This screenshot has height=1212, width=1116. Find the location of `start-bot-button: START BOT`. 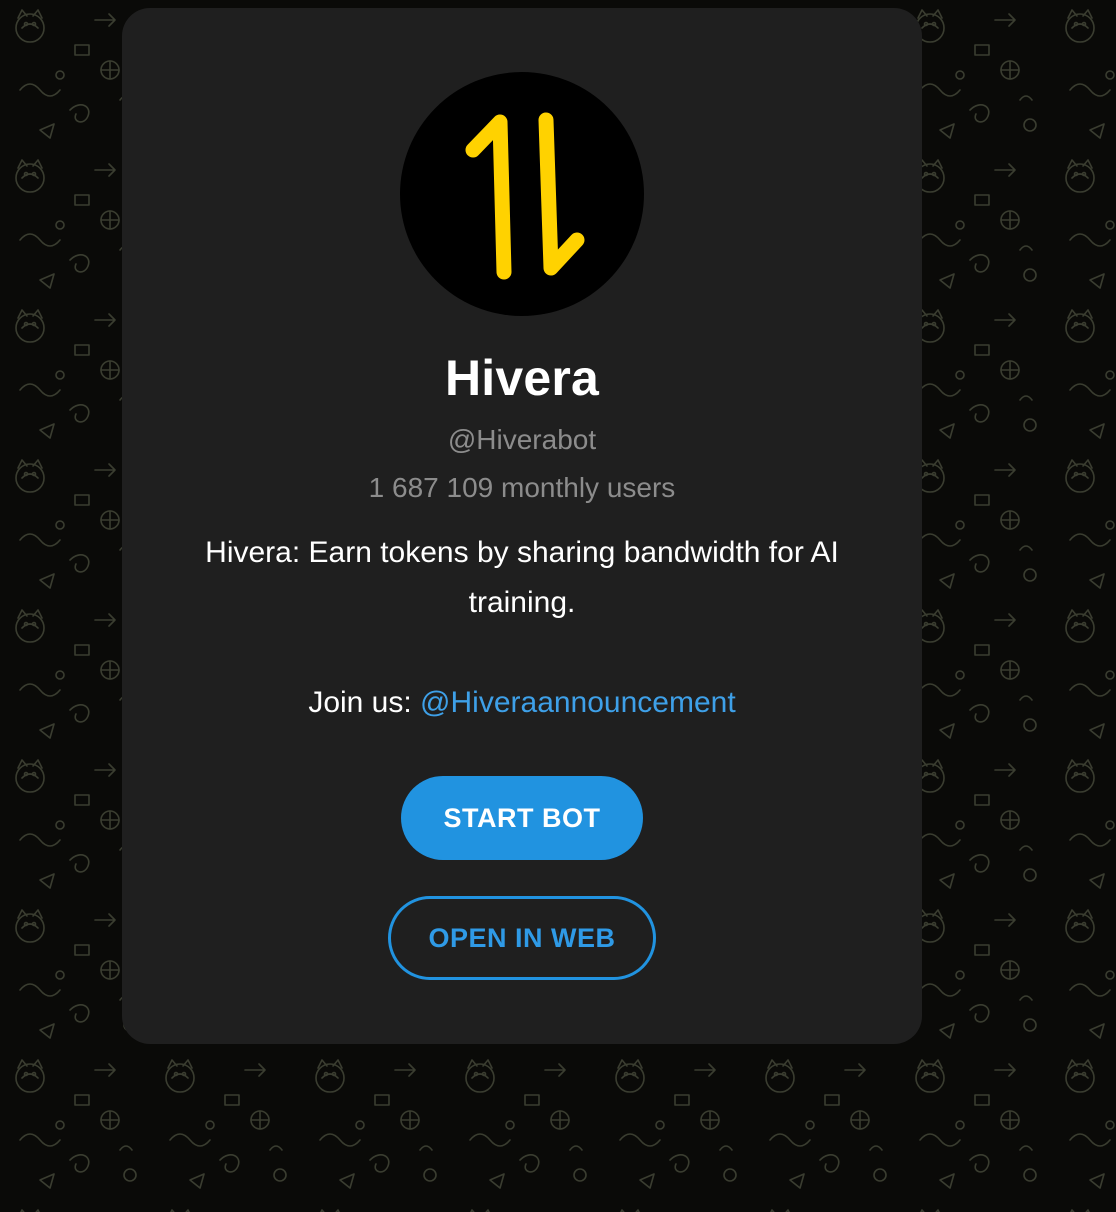

start-bot-button: START BOT is located at coordinates (522, 818).